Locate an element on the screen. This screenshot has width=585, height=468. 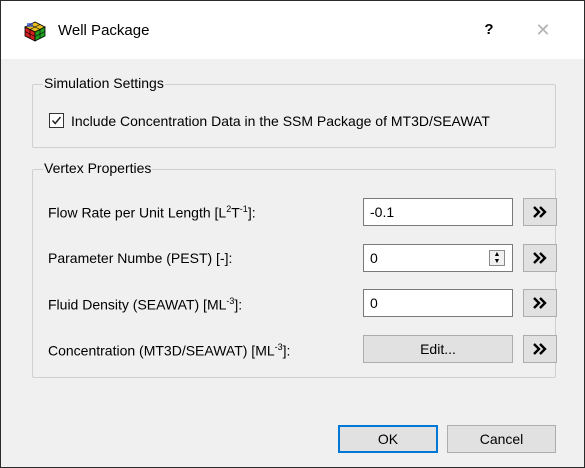
cancel-button: Cancel is located at coordinates (501, 439).